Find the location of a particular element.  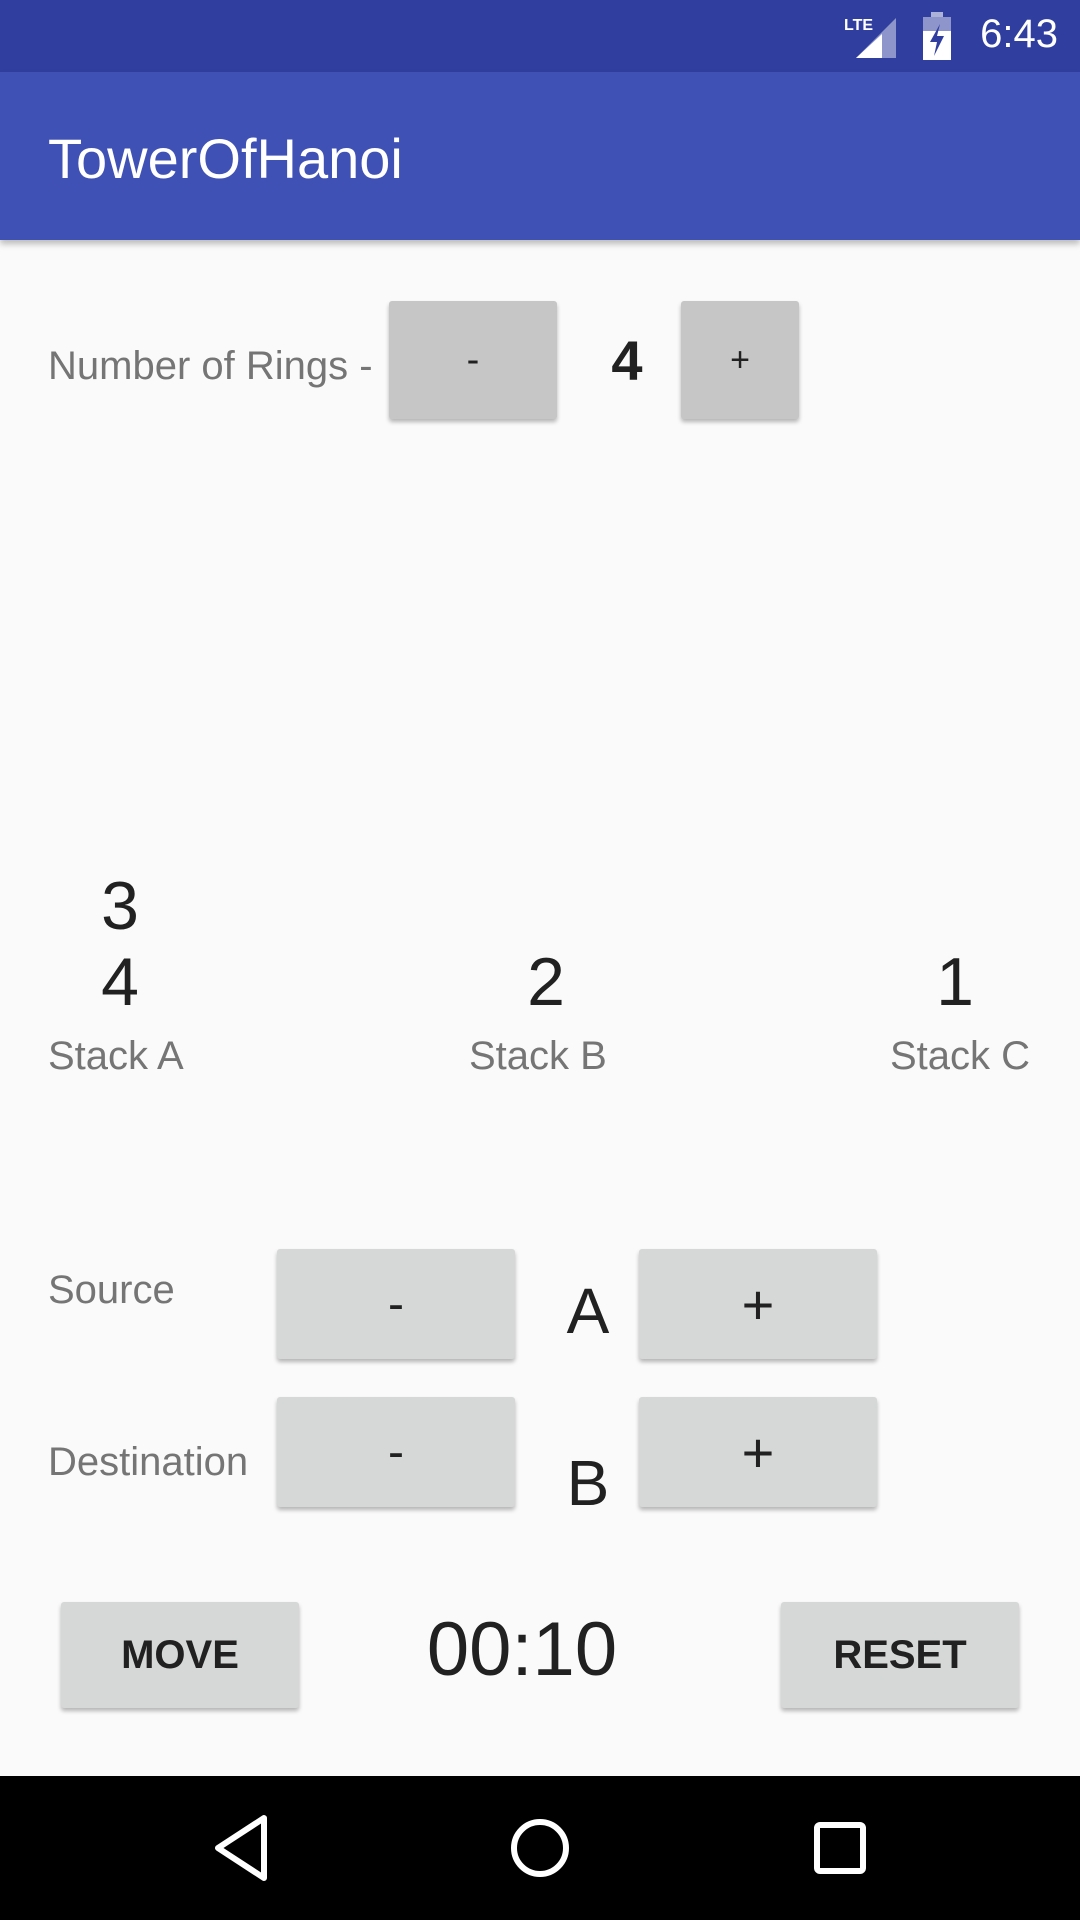

lte-signal-icon: LTE is located at coordinates (870, 37).